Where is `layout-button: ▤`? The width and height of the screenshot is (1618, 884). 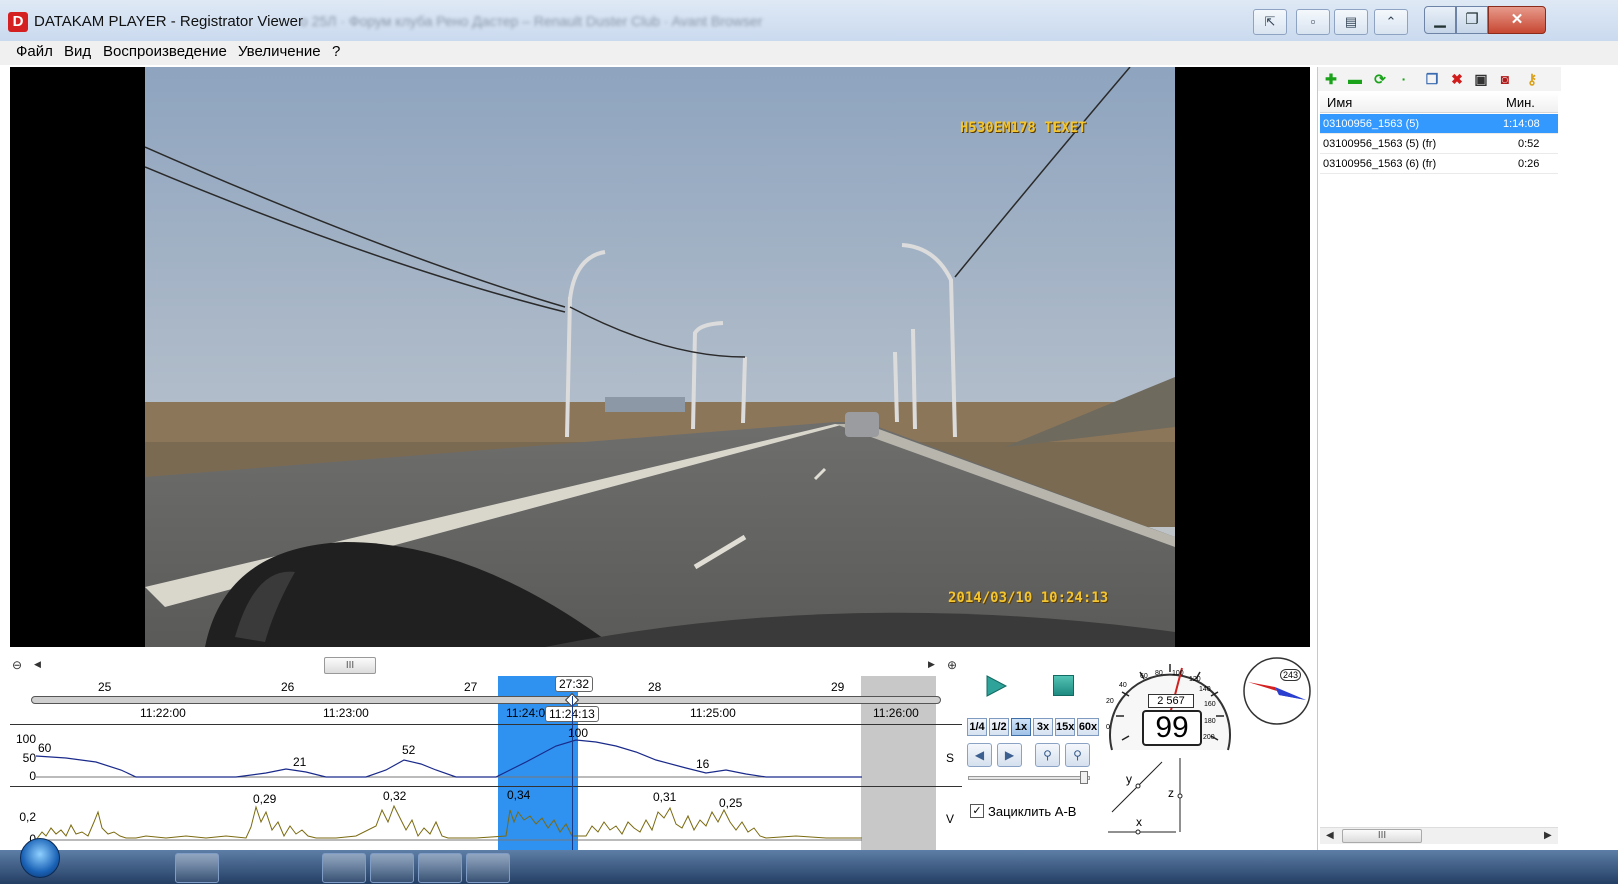
layout-button: ▤ is located at coordinates (1351, 22).